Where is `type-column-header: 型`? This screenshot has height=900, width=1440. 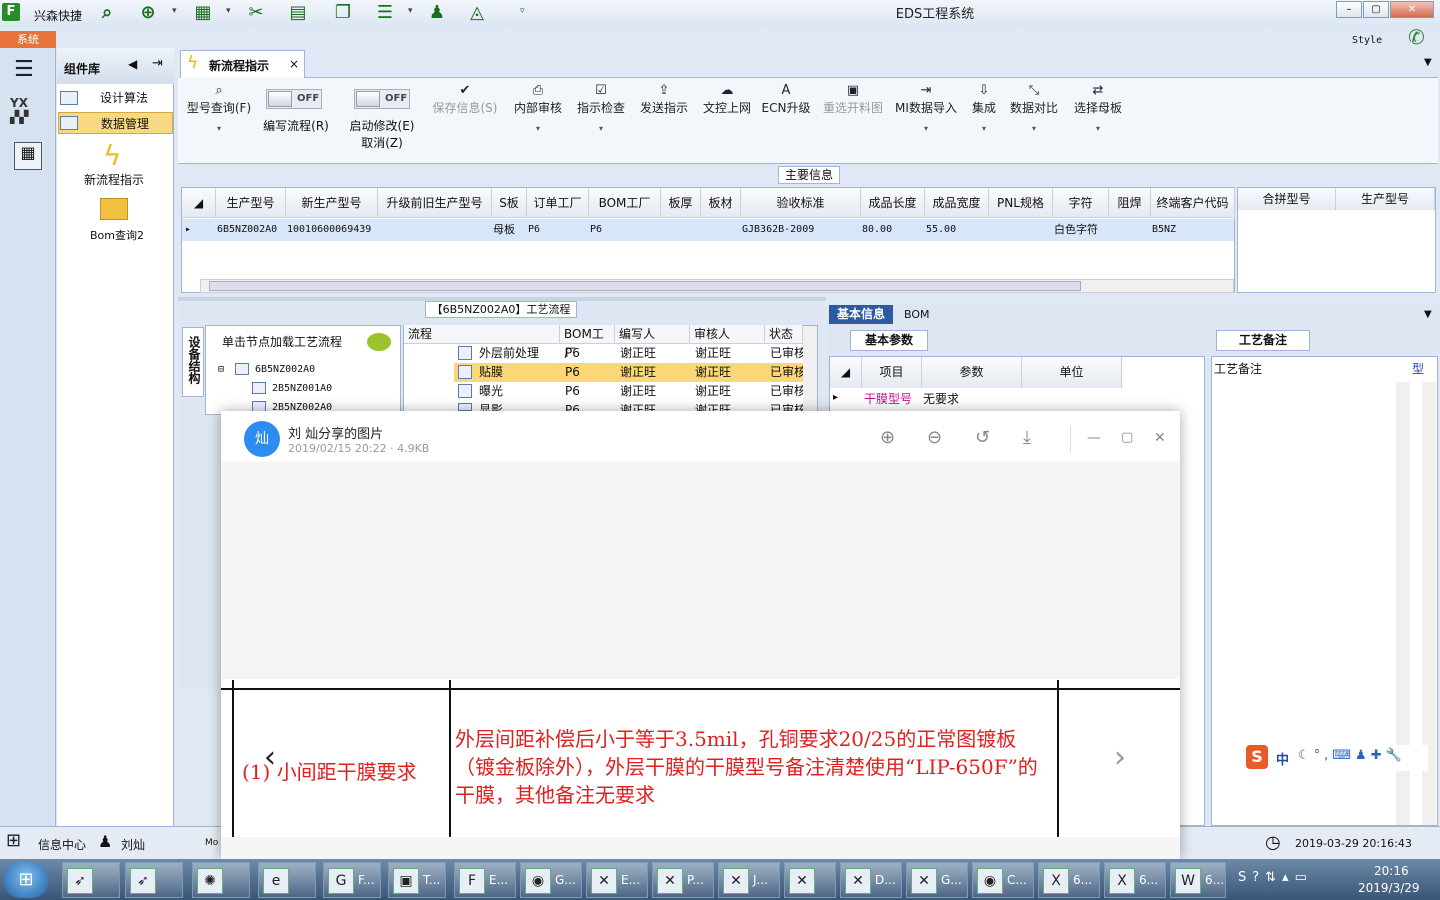 type-column-header: 型 is located at coordinates (1418, 368).